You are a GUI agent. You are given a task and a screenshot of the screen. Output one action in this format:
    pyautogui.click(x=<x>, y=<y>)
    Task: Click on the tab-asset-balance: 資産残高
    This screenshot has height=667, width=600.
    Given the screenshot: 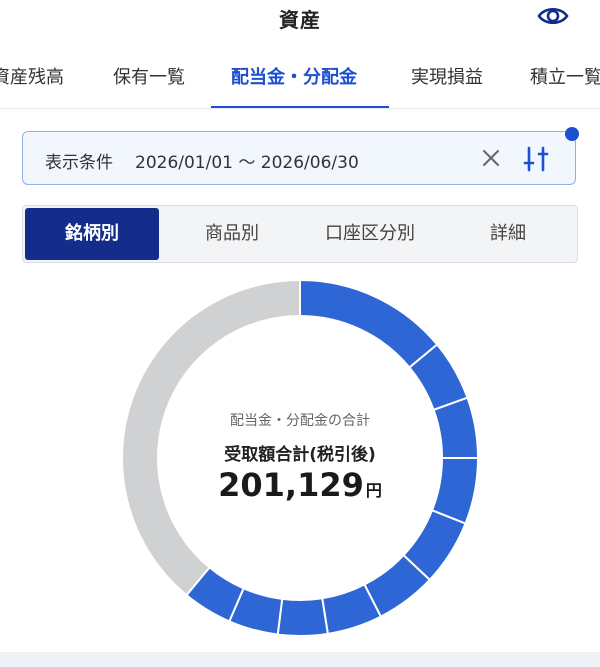 What is the action you would take?
    pyautogui.click(x=32, y=79)
    